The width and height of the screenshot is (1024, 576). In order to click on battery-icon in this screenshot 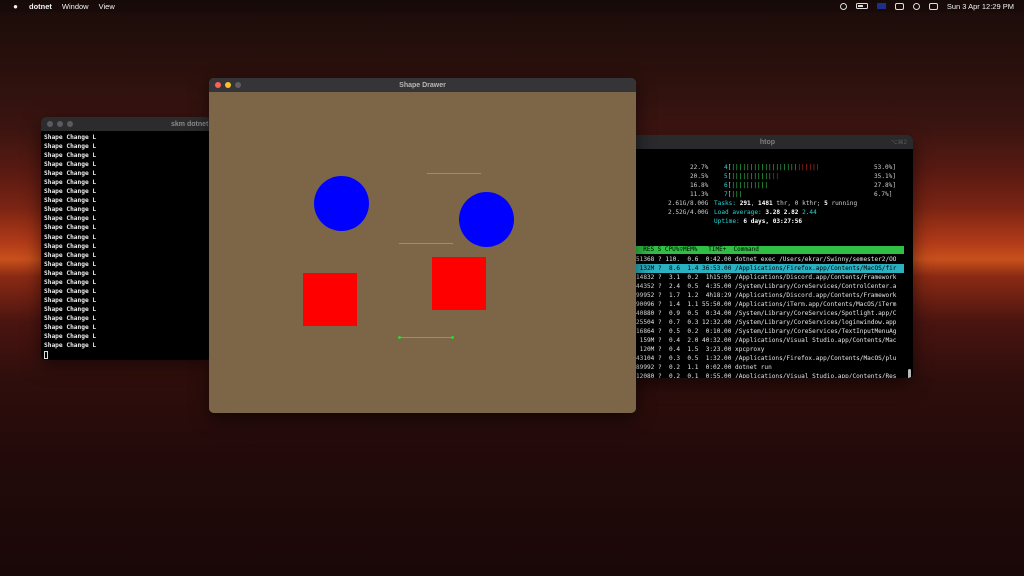, I will do `click(861, 6)`.